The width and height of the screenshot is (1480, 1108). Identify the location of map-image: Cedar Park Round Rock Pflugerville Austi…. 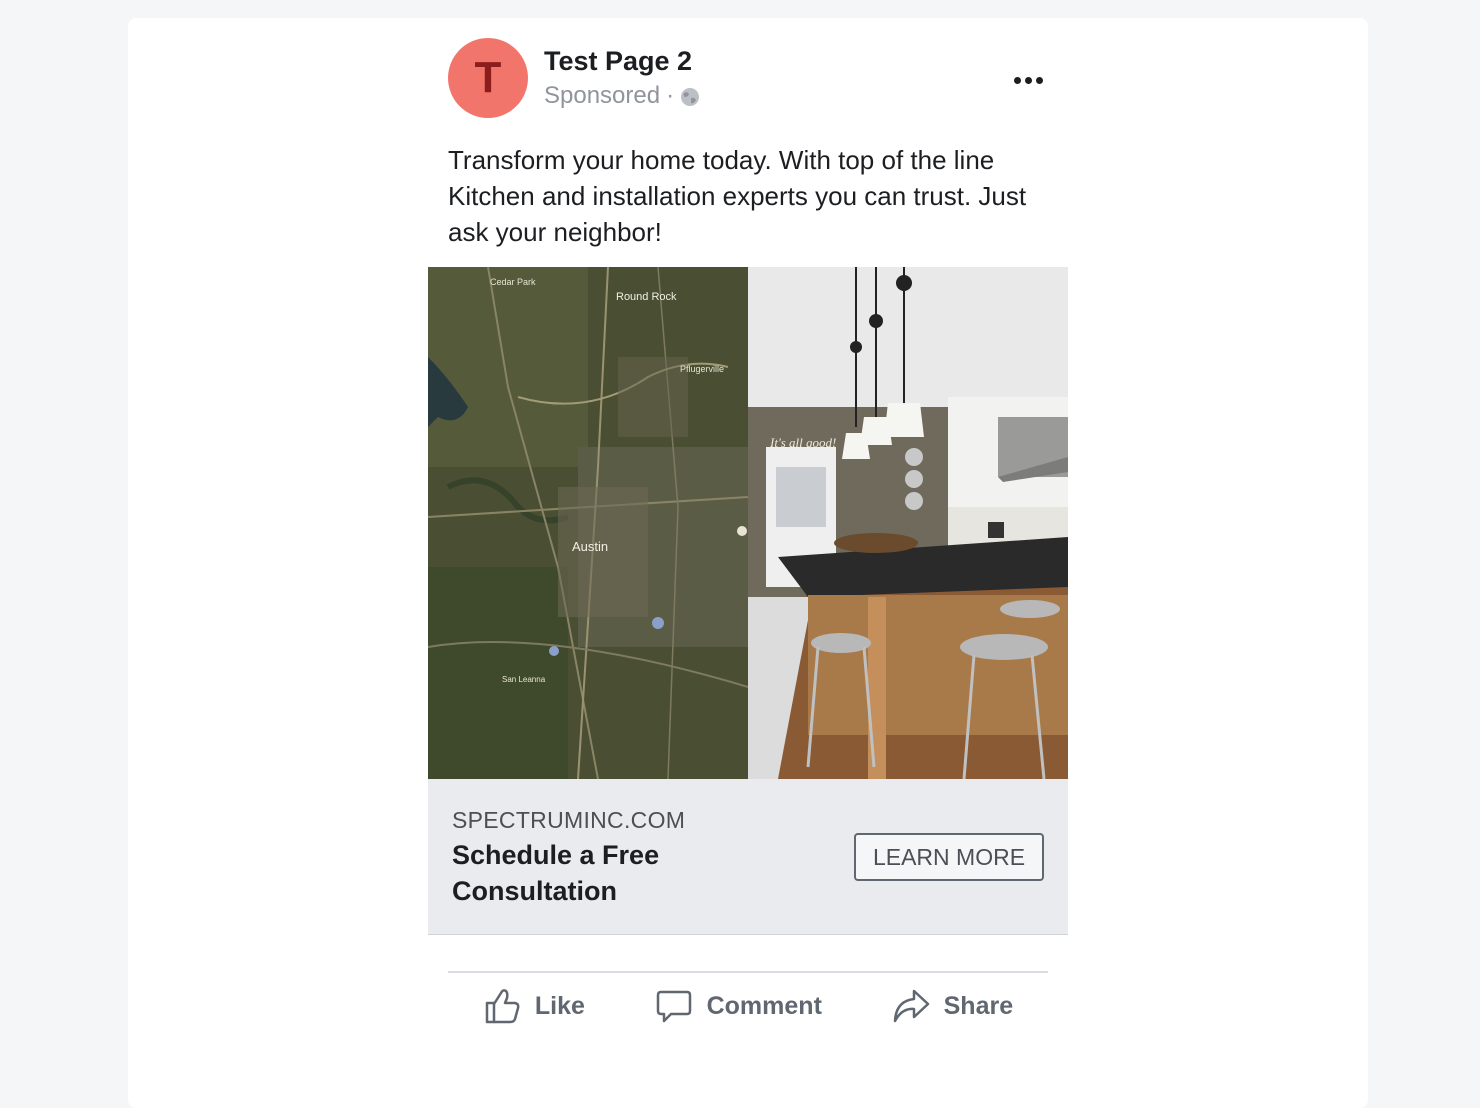
(588, 523).